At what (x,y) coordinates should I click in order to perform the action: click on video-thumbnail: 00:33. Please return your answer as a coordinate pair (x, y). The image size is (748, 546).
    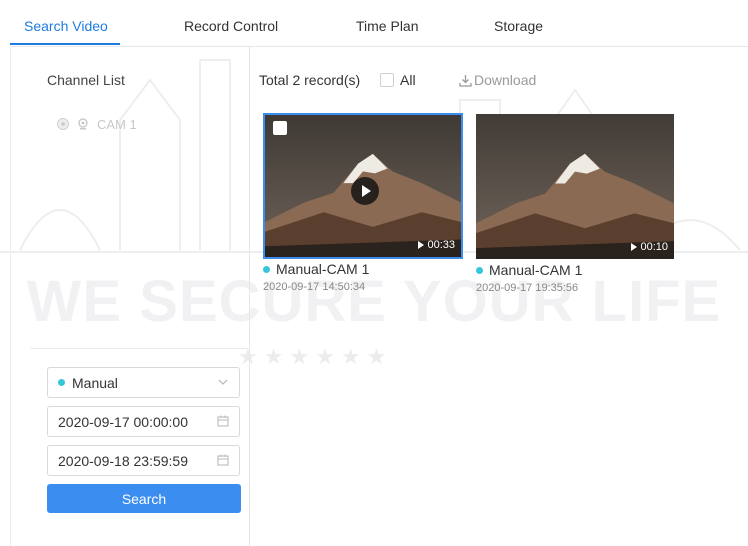
    Looking at the image, I should click on (363, 186).